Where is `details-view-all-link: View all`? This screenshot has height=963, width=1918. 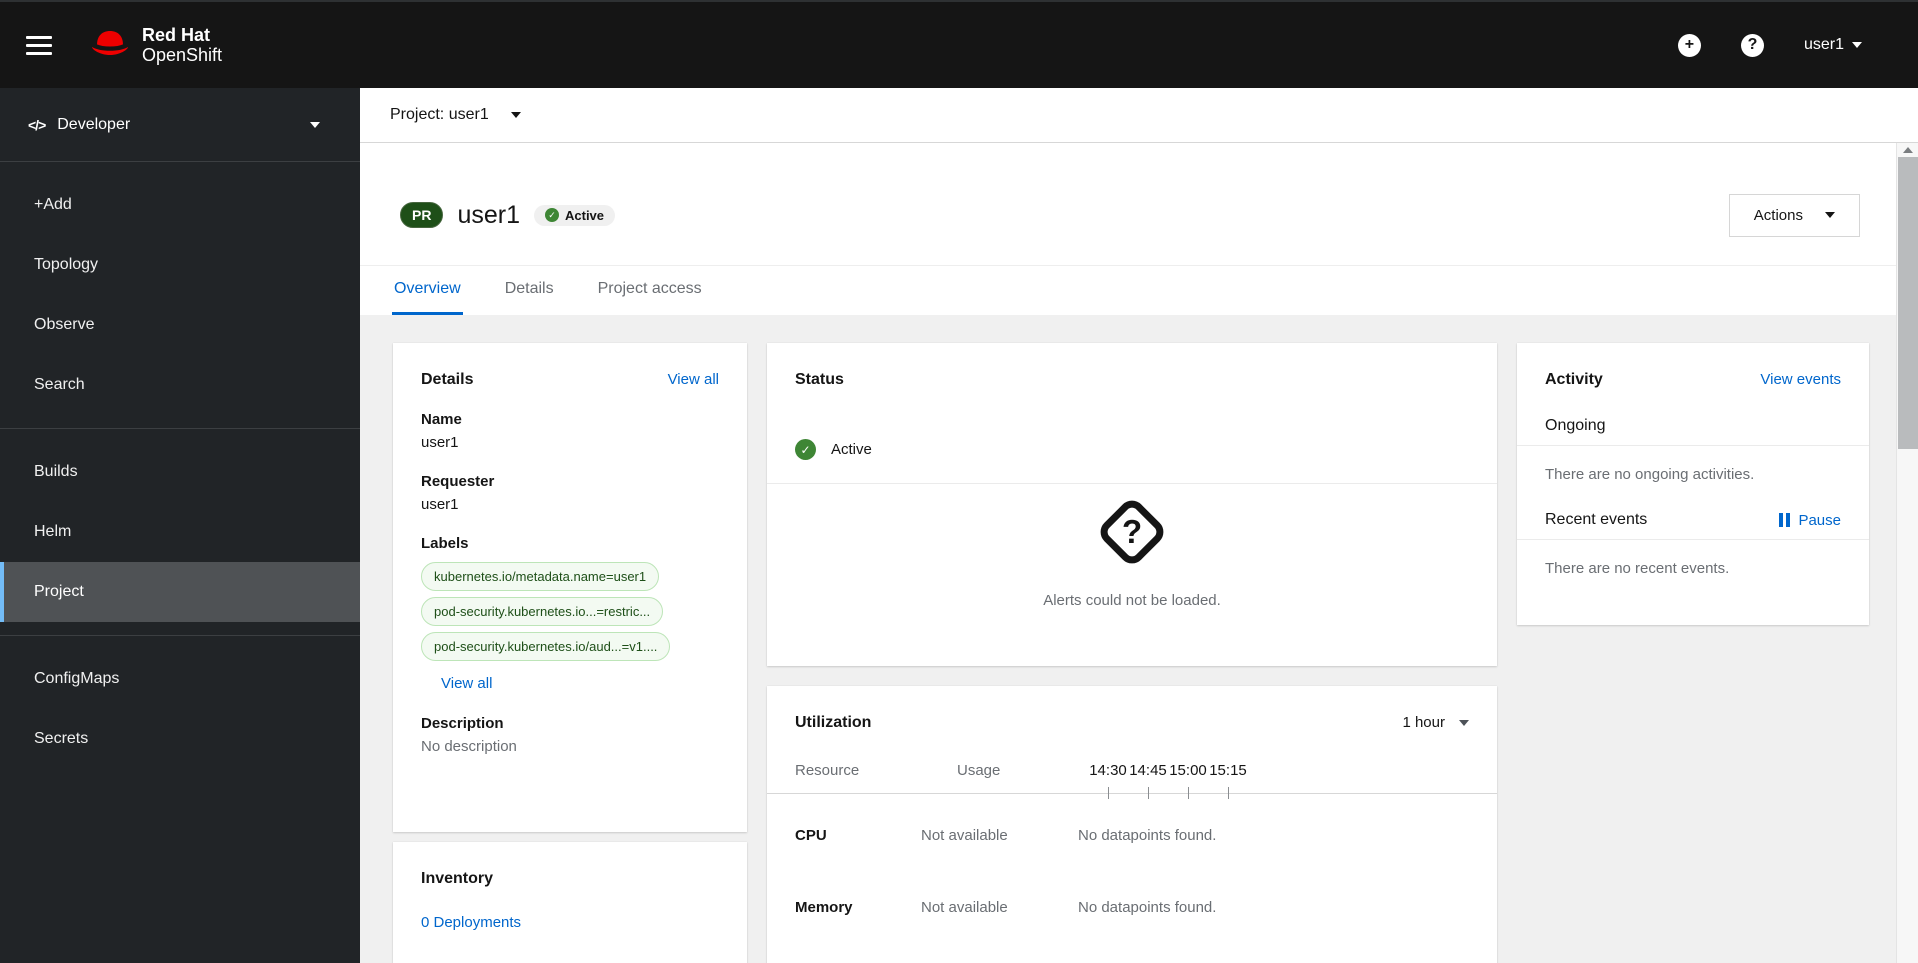 details-view-all-link: View all is located at coordinates (693, 379).